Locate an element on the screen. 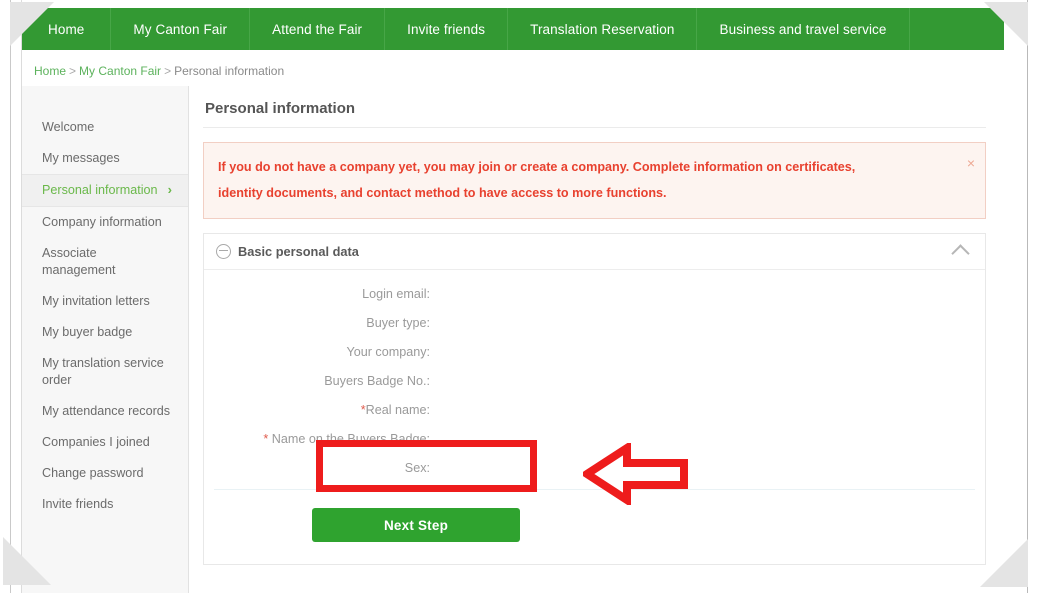 Image resolution: width=1038 pixels, height=593 pixels. breadcrumb: Home > My Canton Fair > Personal information is located at coordinates (159, 71).